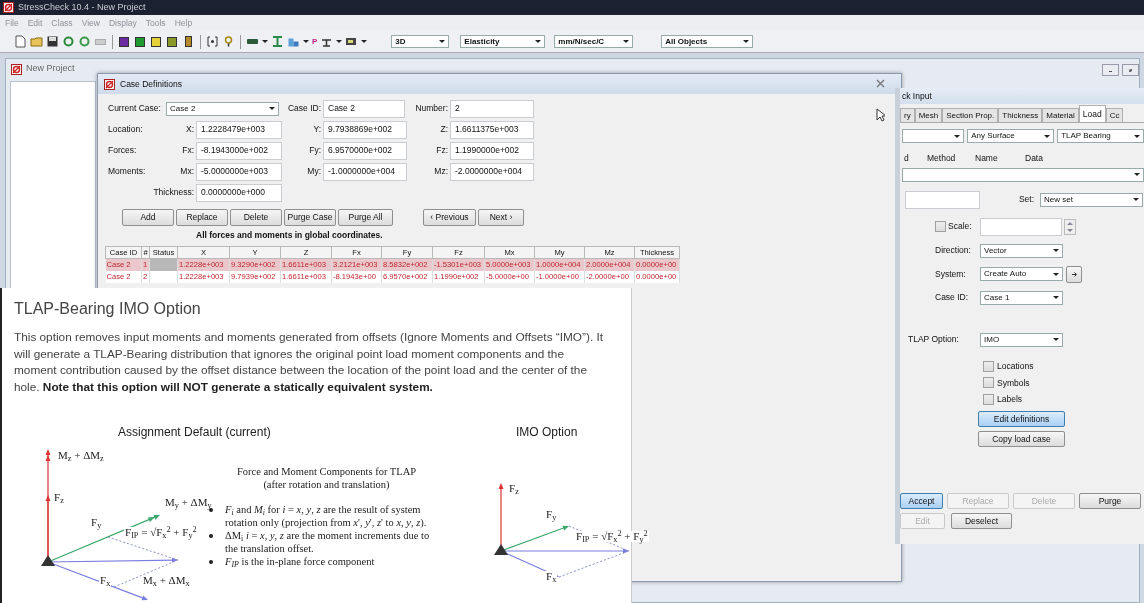  Describe the element at coordinates (492, 171) in the screenshot. I see `input-field: -2.0000000e+004` at that location.